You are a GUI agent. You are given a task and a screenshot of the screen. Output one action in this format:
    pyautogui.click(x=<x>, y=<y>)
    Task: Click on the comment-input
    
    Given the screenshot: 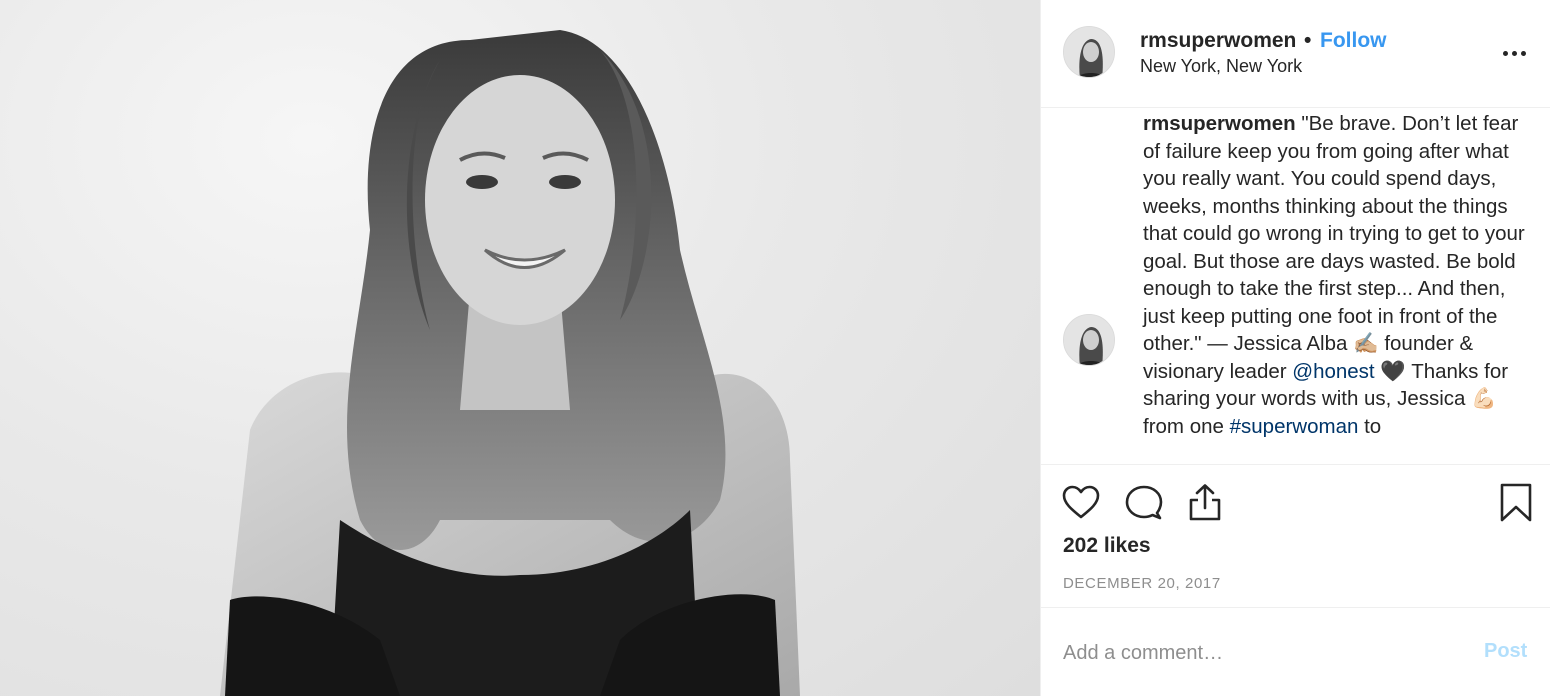 What is the action you would take?
    pyautogui.click(x=1258, y=653)
    